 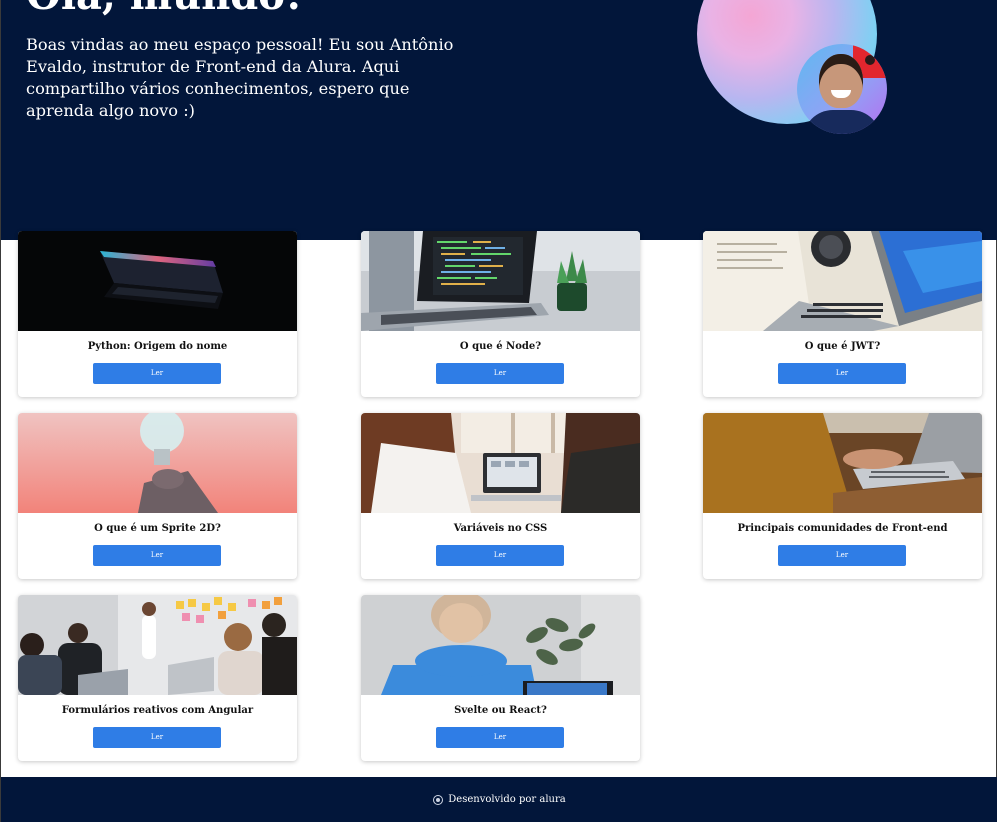 I want to click on card-title: Variáveis no CSS, so click(x=500, y=528).